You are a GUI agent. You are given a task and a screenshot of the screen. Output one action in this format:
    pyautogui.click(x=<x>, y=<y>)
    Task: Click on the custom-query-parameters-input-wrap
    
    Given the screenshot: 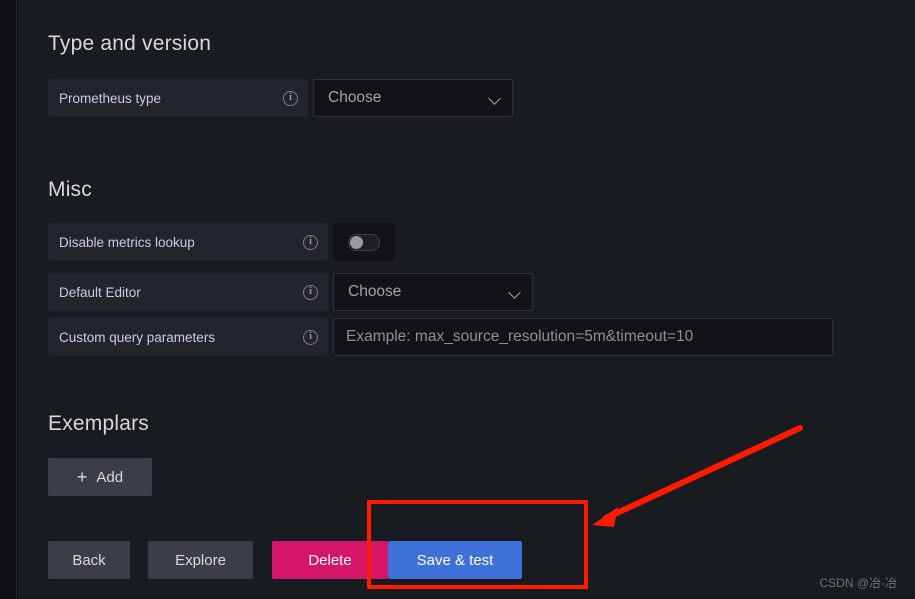 What is the action you would take?
    pyautogui.click(x=583, y=337)
    